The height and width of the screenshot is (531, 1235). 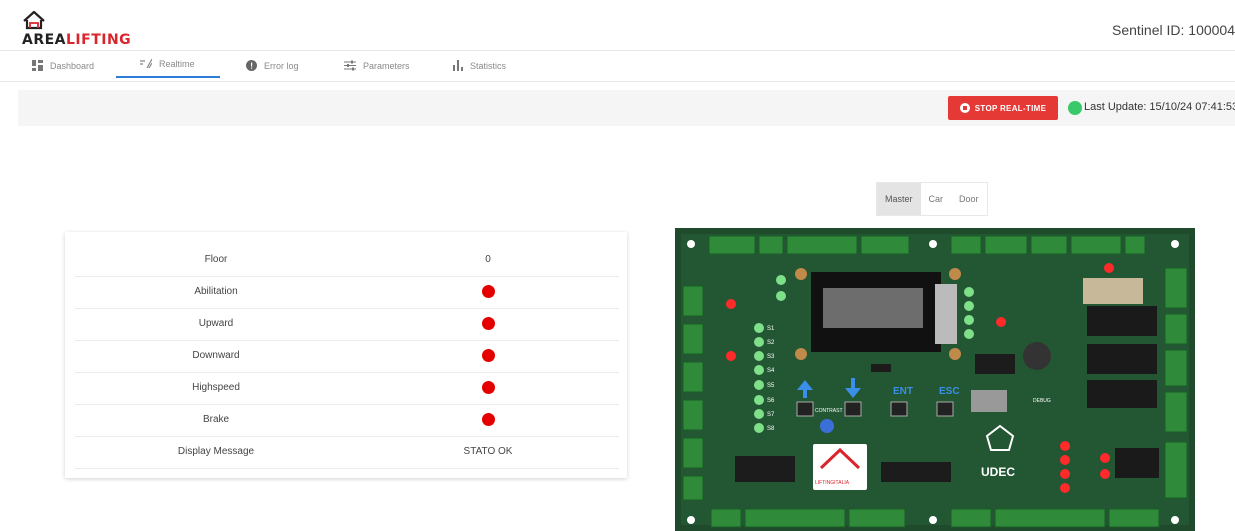 What do you see at coordinates (216, 451) in the screenshot?
I see `row-label: Display Message` at bounding box center [216, 451].